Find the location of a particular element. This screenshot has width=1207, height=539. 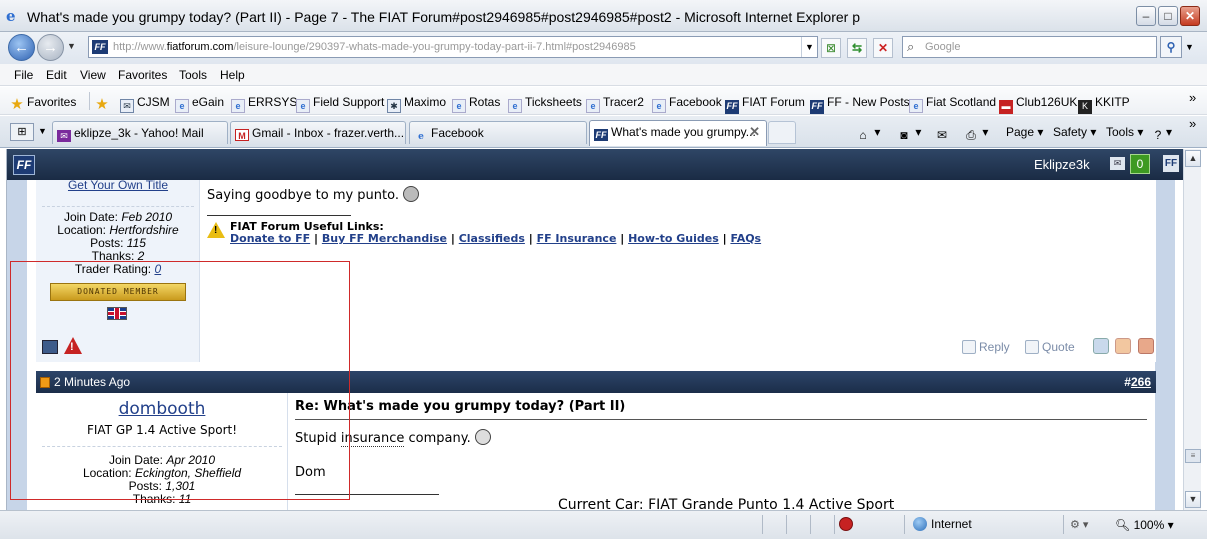

protected-mode-settings-icon: ⚙ ▾ is located at coordinates (1079, 524).